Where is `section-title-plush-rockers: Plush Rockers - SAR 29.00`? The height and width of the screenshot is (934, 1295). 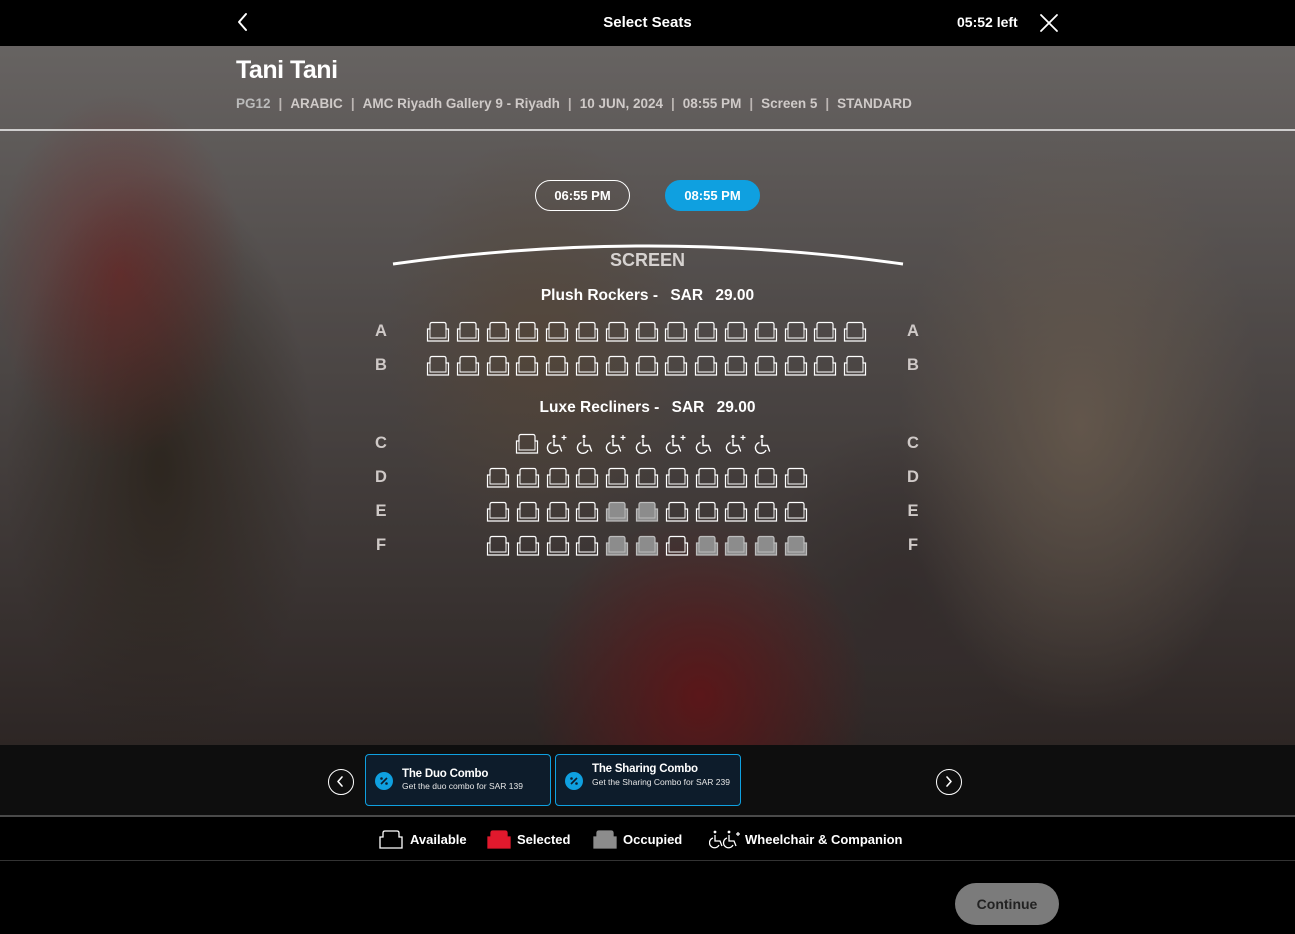
section-title-plush-rockers: Plush Rockers - SAR 29.00 is located at coordinates (647, 296).